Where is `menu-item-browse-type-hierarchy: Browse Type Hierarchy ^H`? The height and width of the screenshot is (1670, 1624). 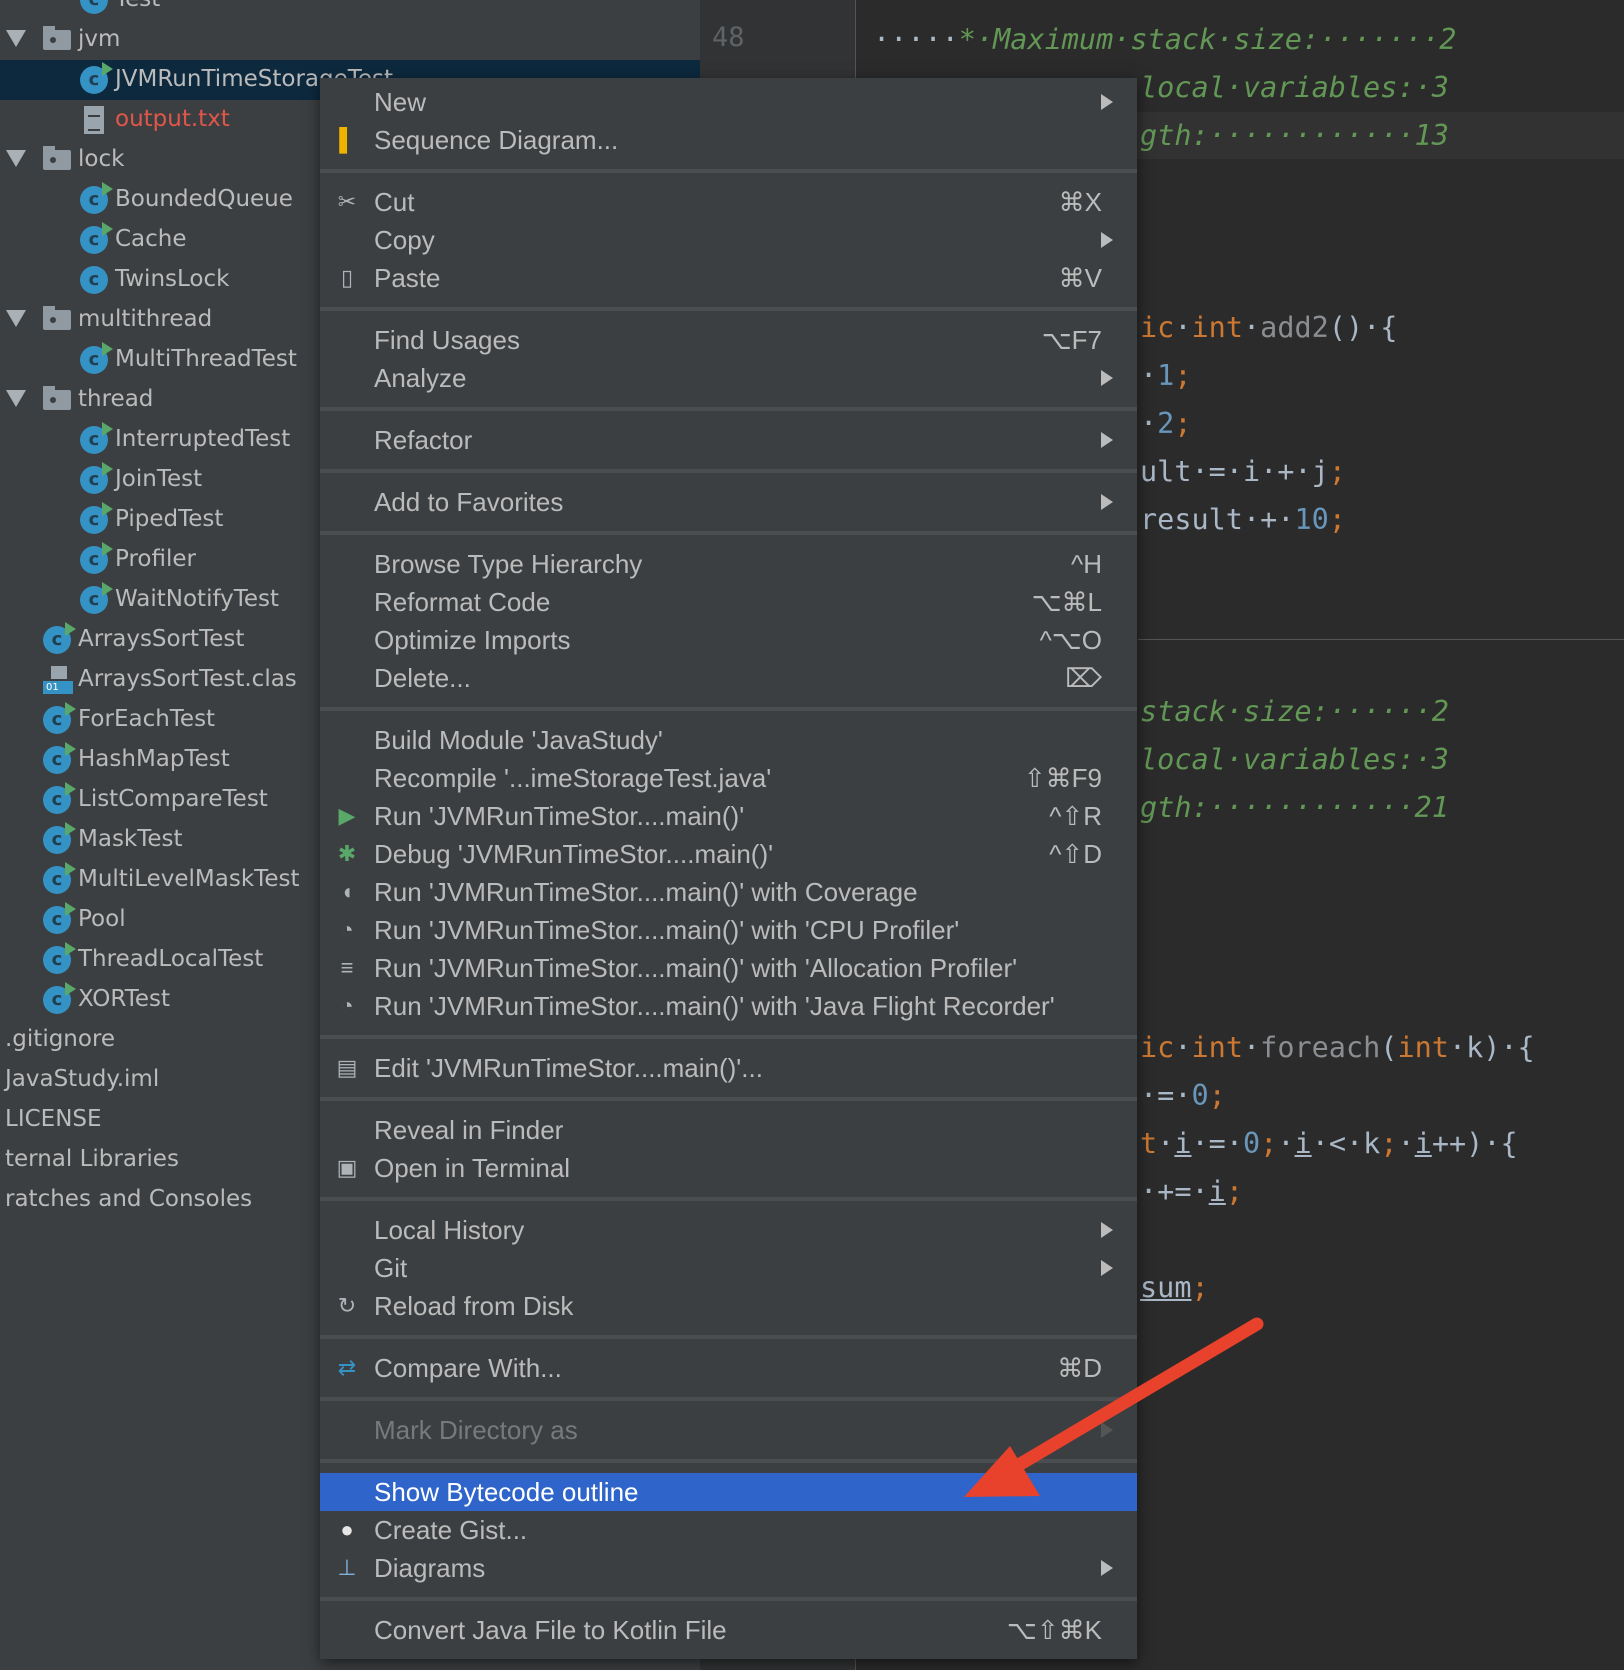 menu-item-browse-type-hierarchy: Browse Type Hierarchy ^H is located at coordinates (728, 564).